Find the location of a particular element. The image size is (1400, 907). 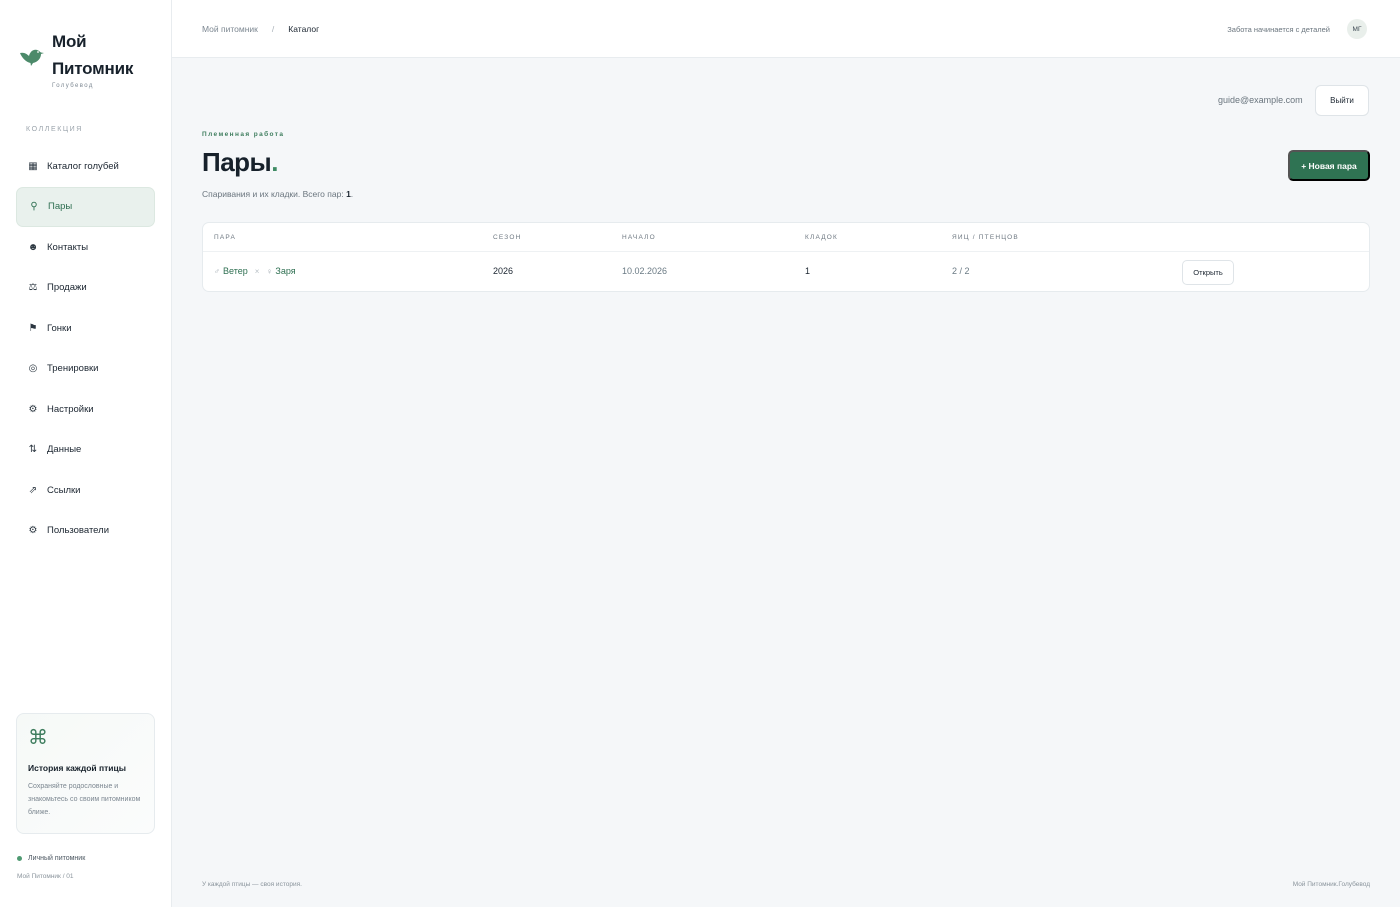

contacts-icon: ☻ is located at coordinates (33, 247).